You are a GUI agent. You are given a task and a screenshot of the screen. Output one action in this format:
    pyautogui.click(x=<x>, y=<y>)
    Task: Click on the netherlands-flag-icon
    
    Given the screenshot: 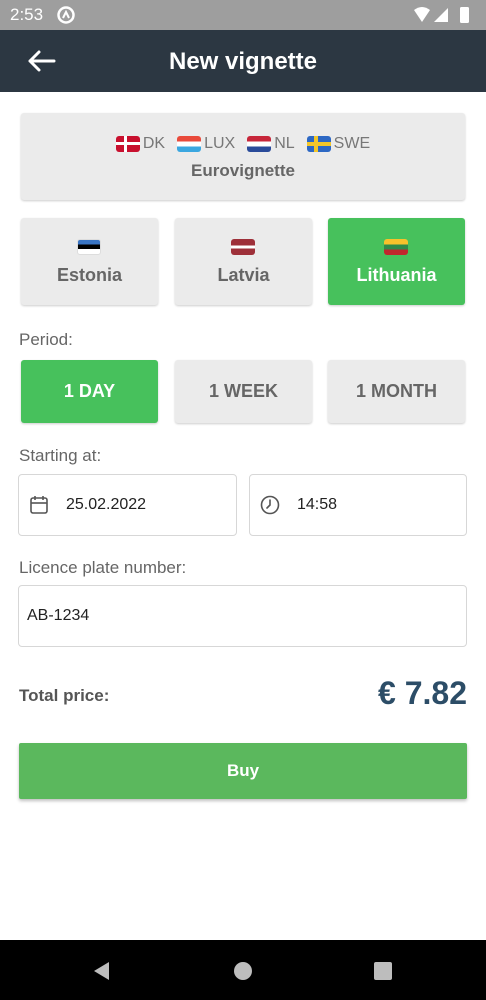 What is the action you would take?
    pyautogui.click(x=259, y=144)
    